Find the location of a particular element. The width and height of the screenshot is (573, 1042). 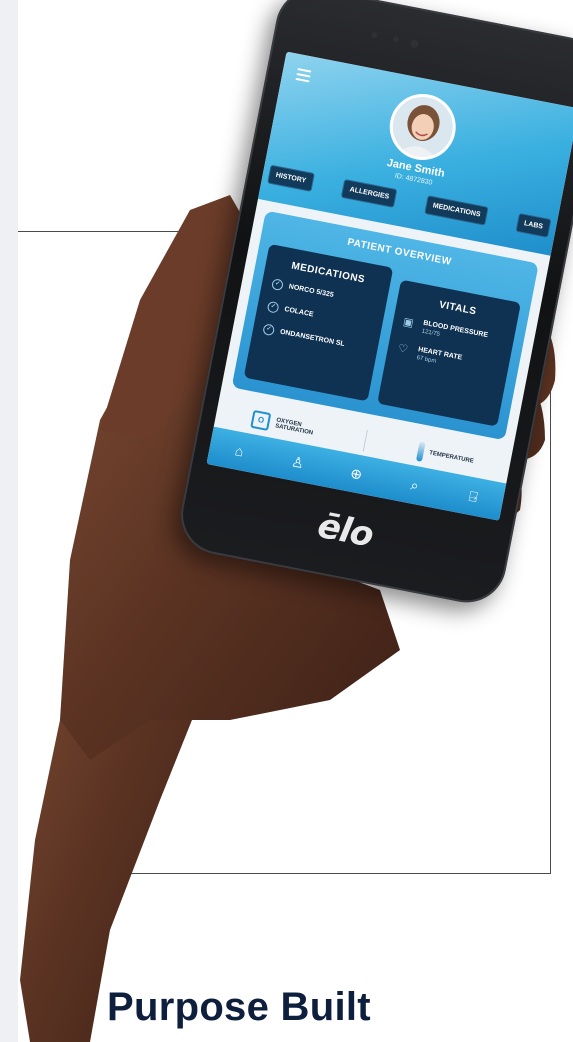

user-icon: ♙ is located at coordinates (297, 462).